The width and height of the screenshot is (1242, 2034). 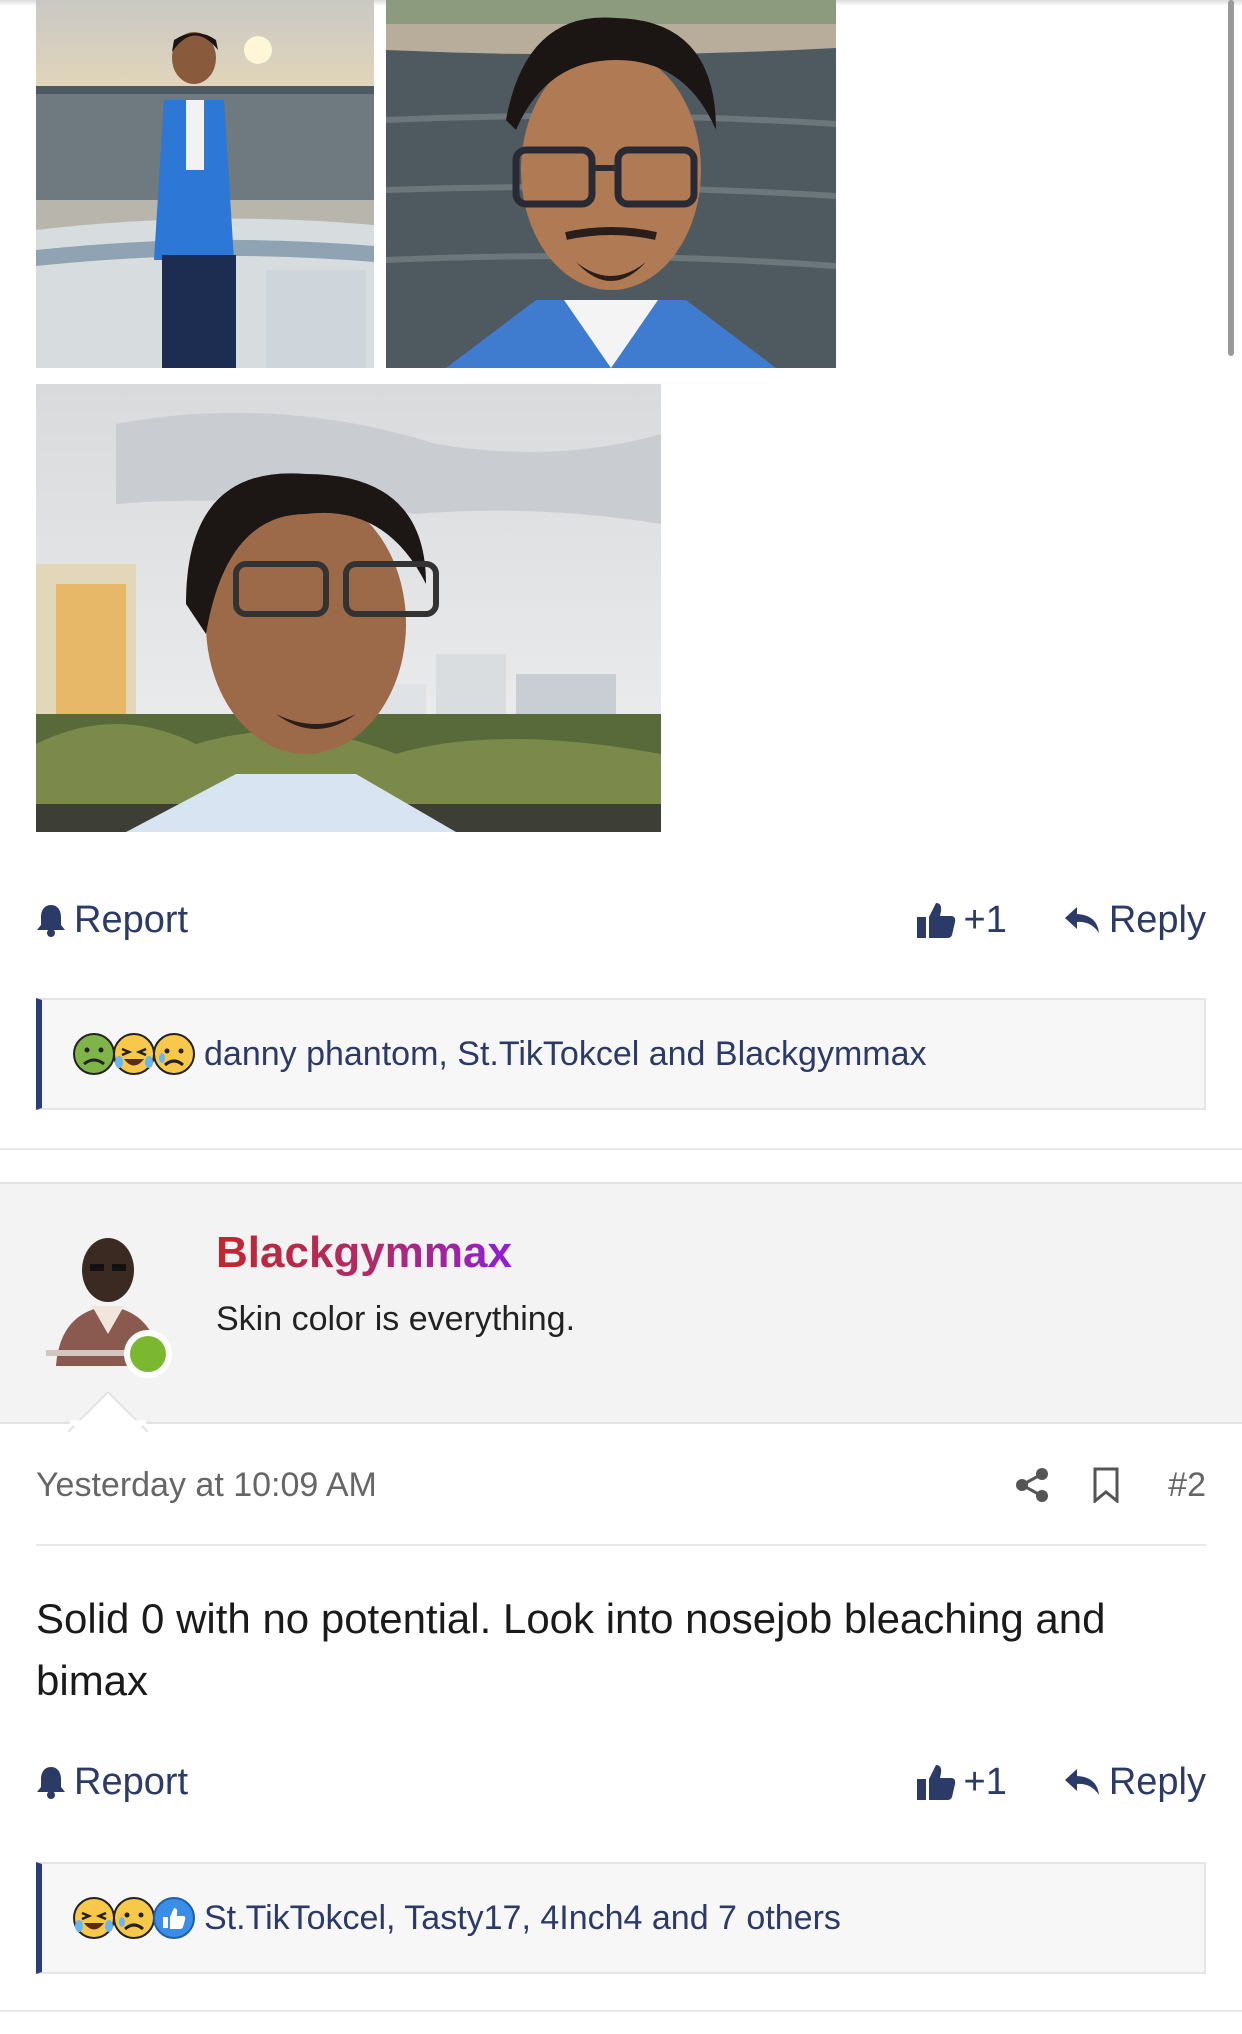 What do you see at coordinates (364, 1253) in the screenshot?
I see `username: Blackgymmax` at bounding box center [364, 1253].